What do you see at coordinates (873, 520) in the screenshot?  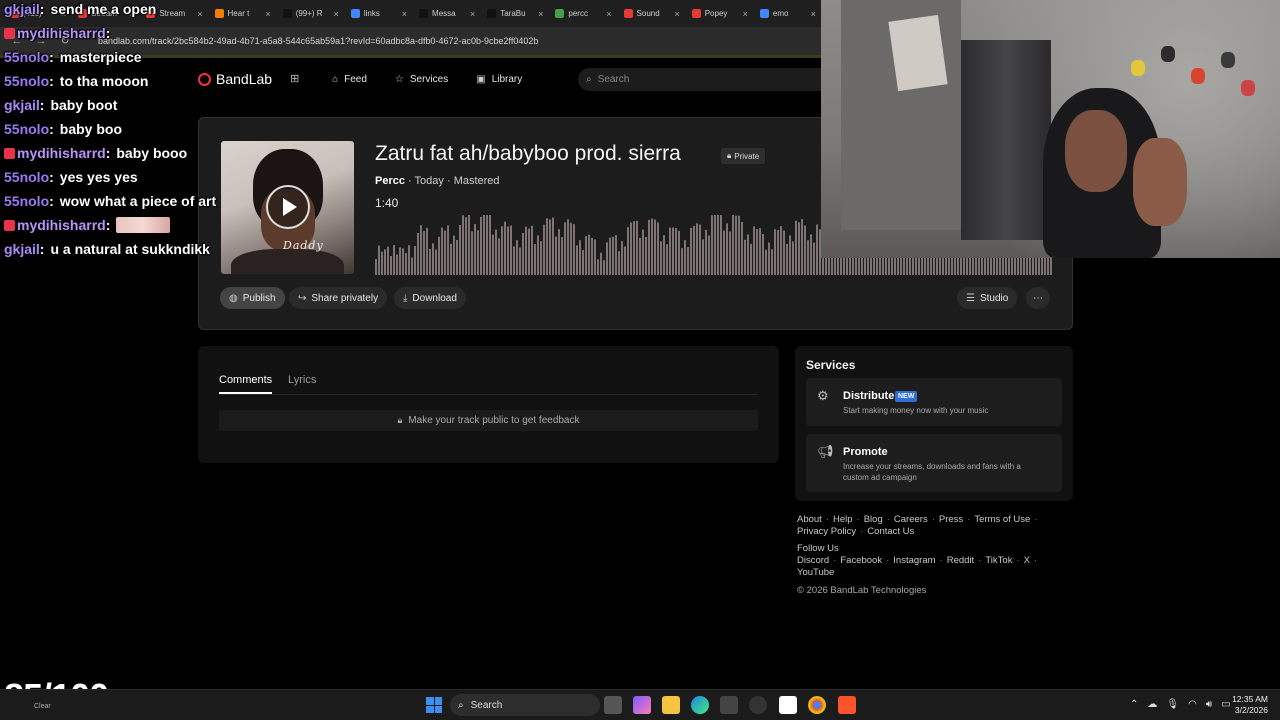 I see `footer-link: Blog` at bounding box center [873, 520].